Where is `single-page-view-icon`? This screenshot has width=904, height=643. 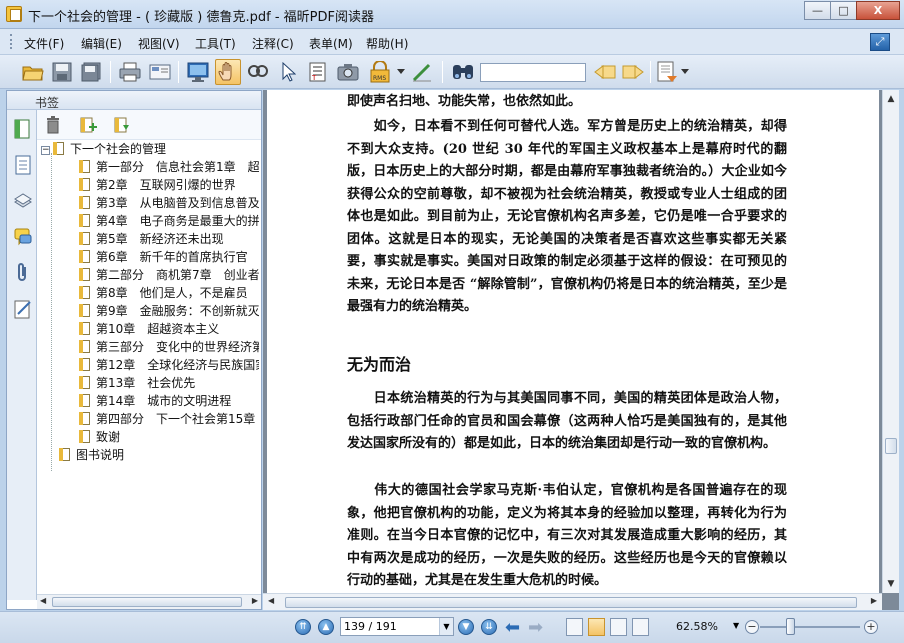 single-page-view-icon is located at coordinates (574, 627).